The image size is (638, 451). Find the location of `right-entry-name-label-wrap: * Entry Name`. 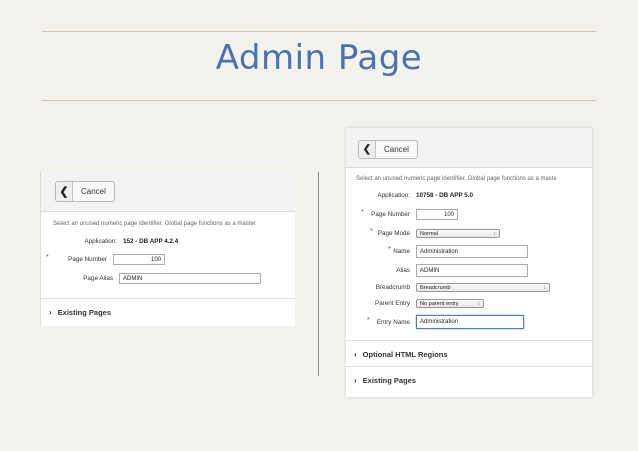

right-entry-name-label-wrap: * Entry Name is located at coordinates (381, 321).